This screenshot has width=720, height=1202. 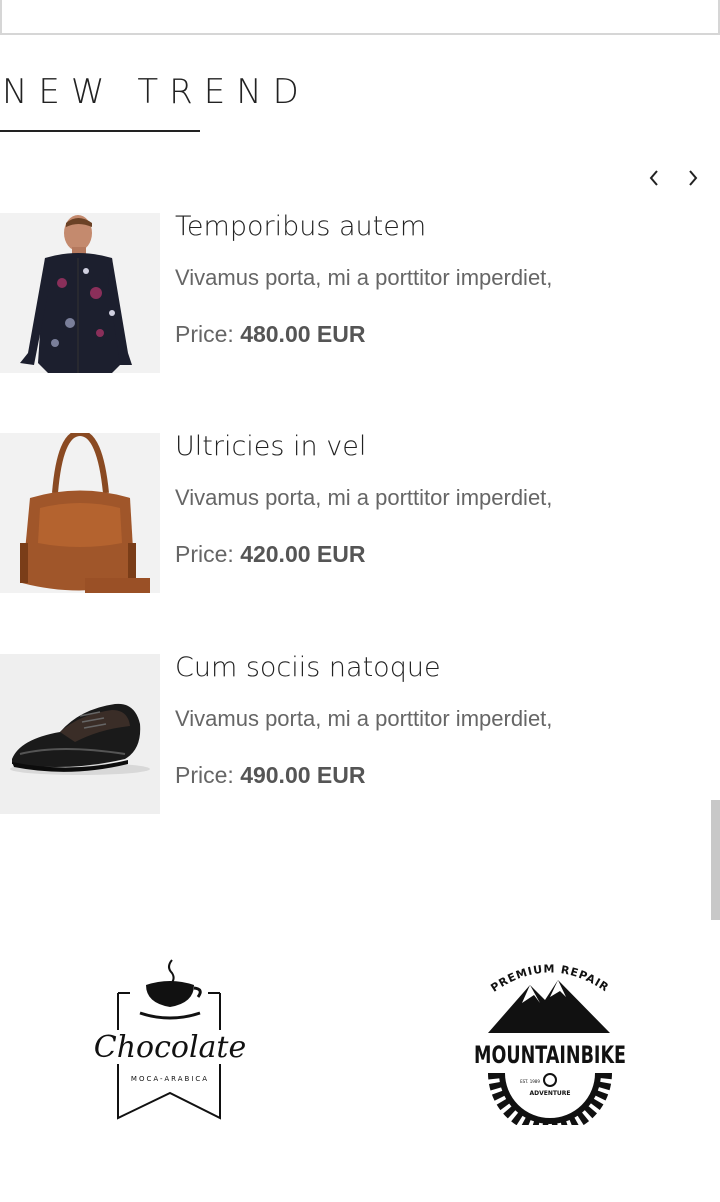 I want to click on carousel-prev-button, so click(x=654, y=178).